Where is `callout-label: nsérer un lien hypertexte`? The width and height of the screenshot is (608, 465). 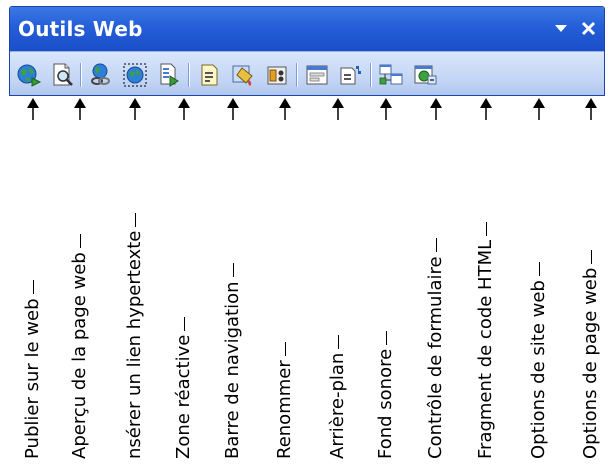 callout-label: nsérer un lien hypertexte is located at coordinates (134, 336).